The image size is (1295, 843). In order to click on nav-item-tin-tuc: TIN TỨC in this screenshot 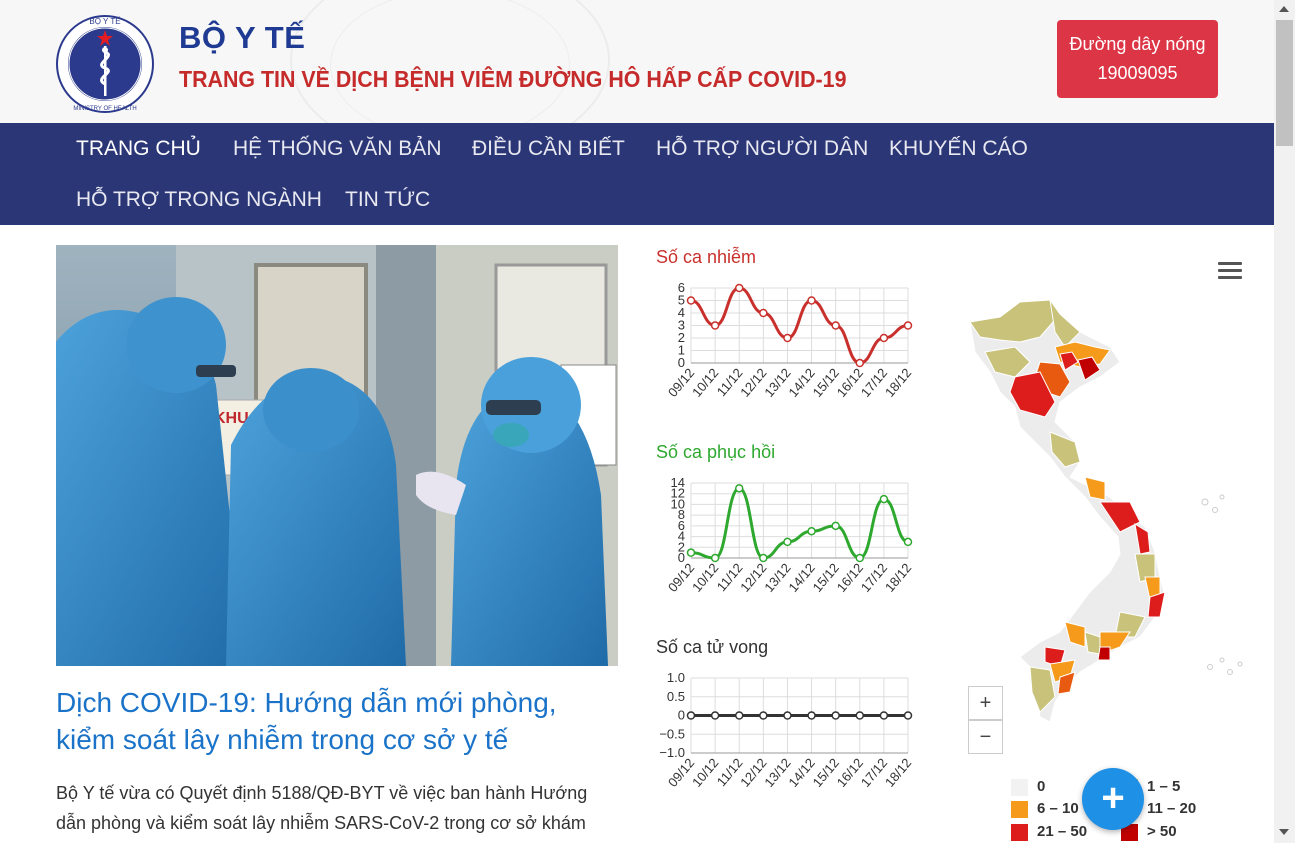, I will do `click(387, 200)`.